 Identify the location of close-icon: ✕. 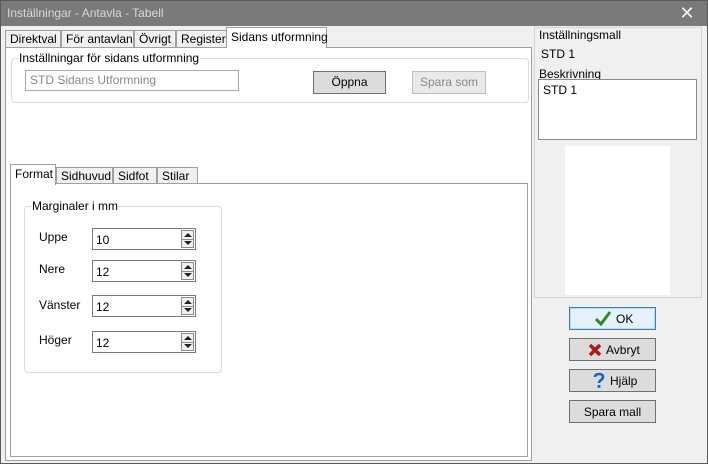
(687, 13).